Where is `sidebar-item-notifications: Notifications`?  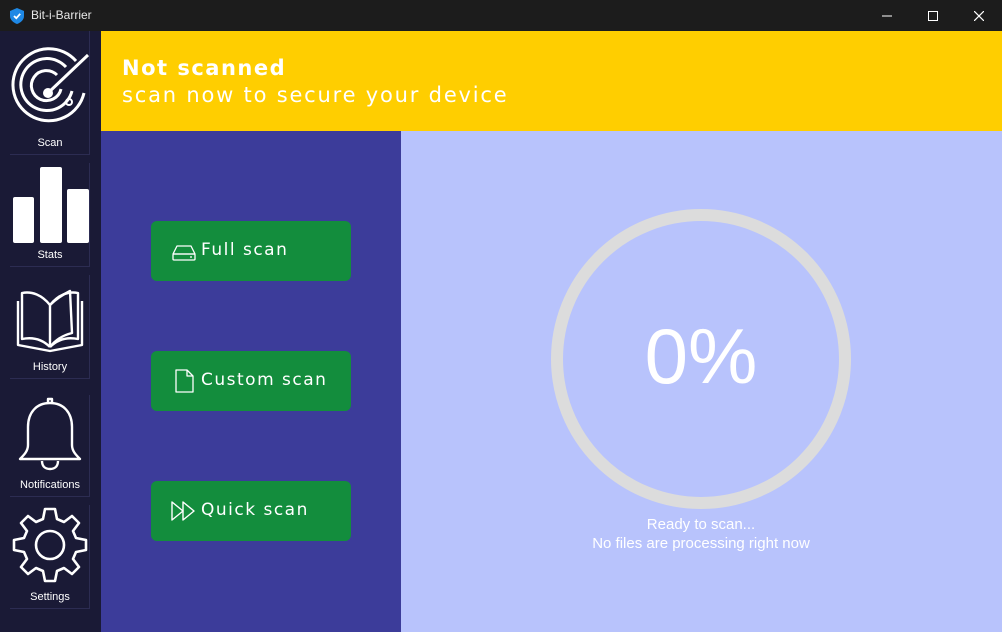 sidebar-item-notifications: Notifications is located at coordinates (50, 446).